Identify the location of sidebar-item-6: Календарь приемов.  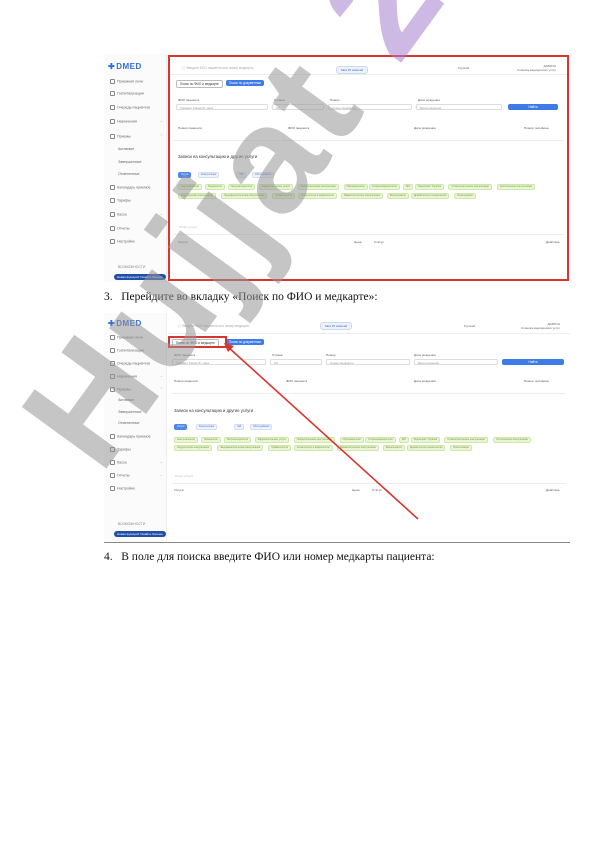
(130, 187).